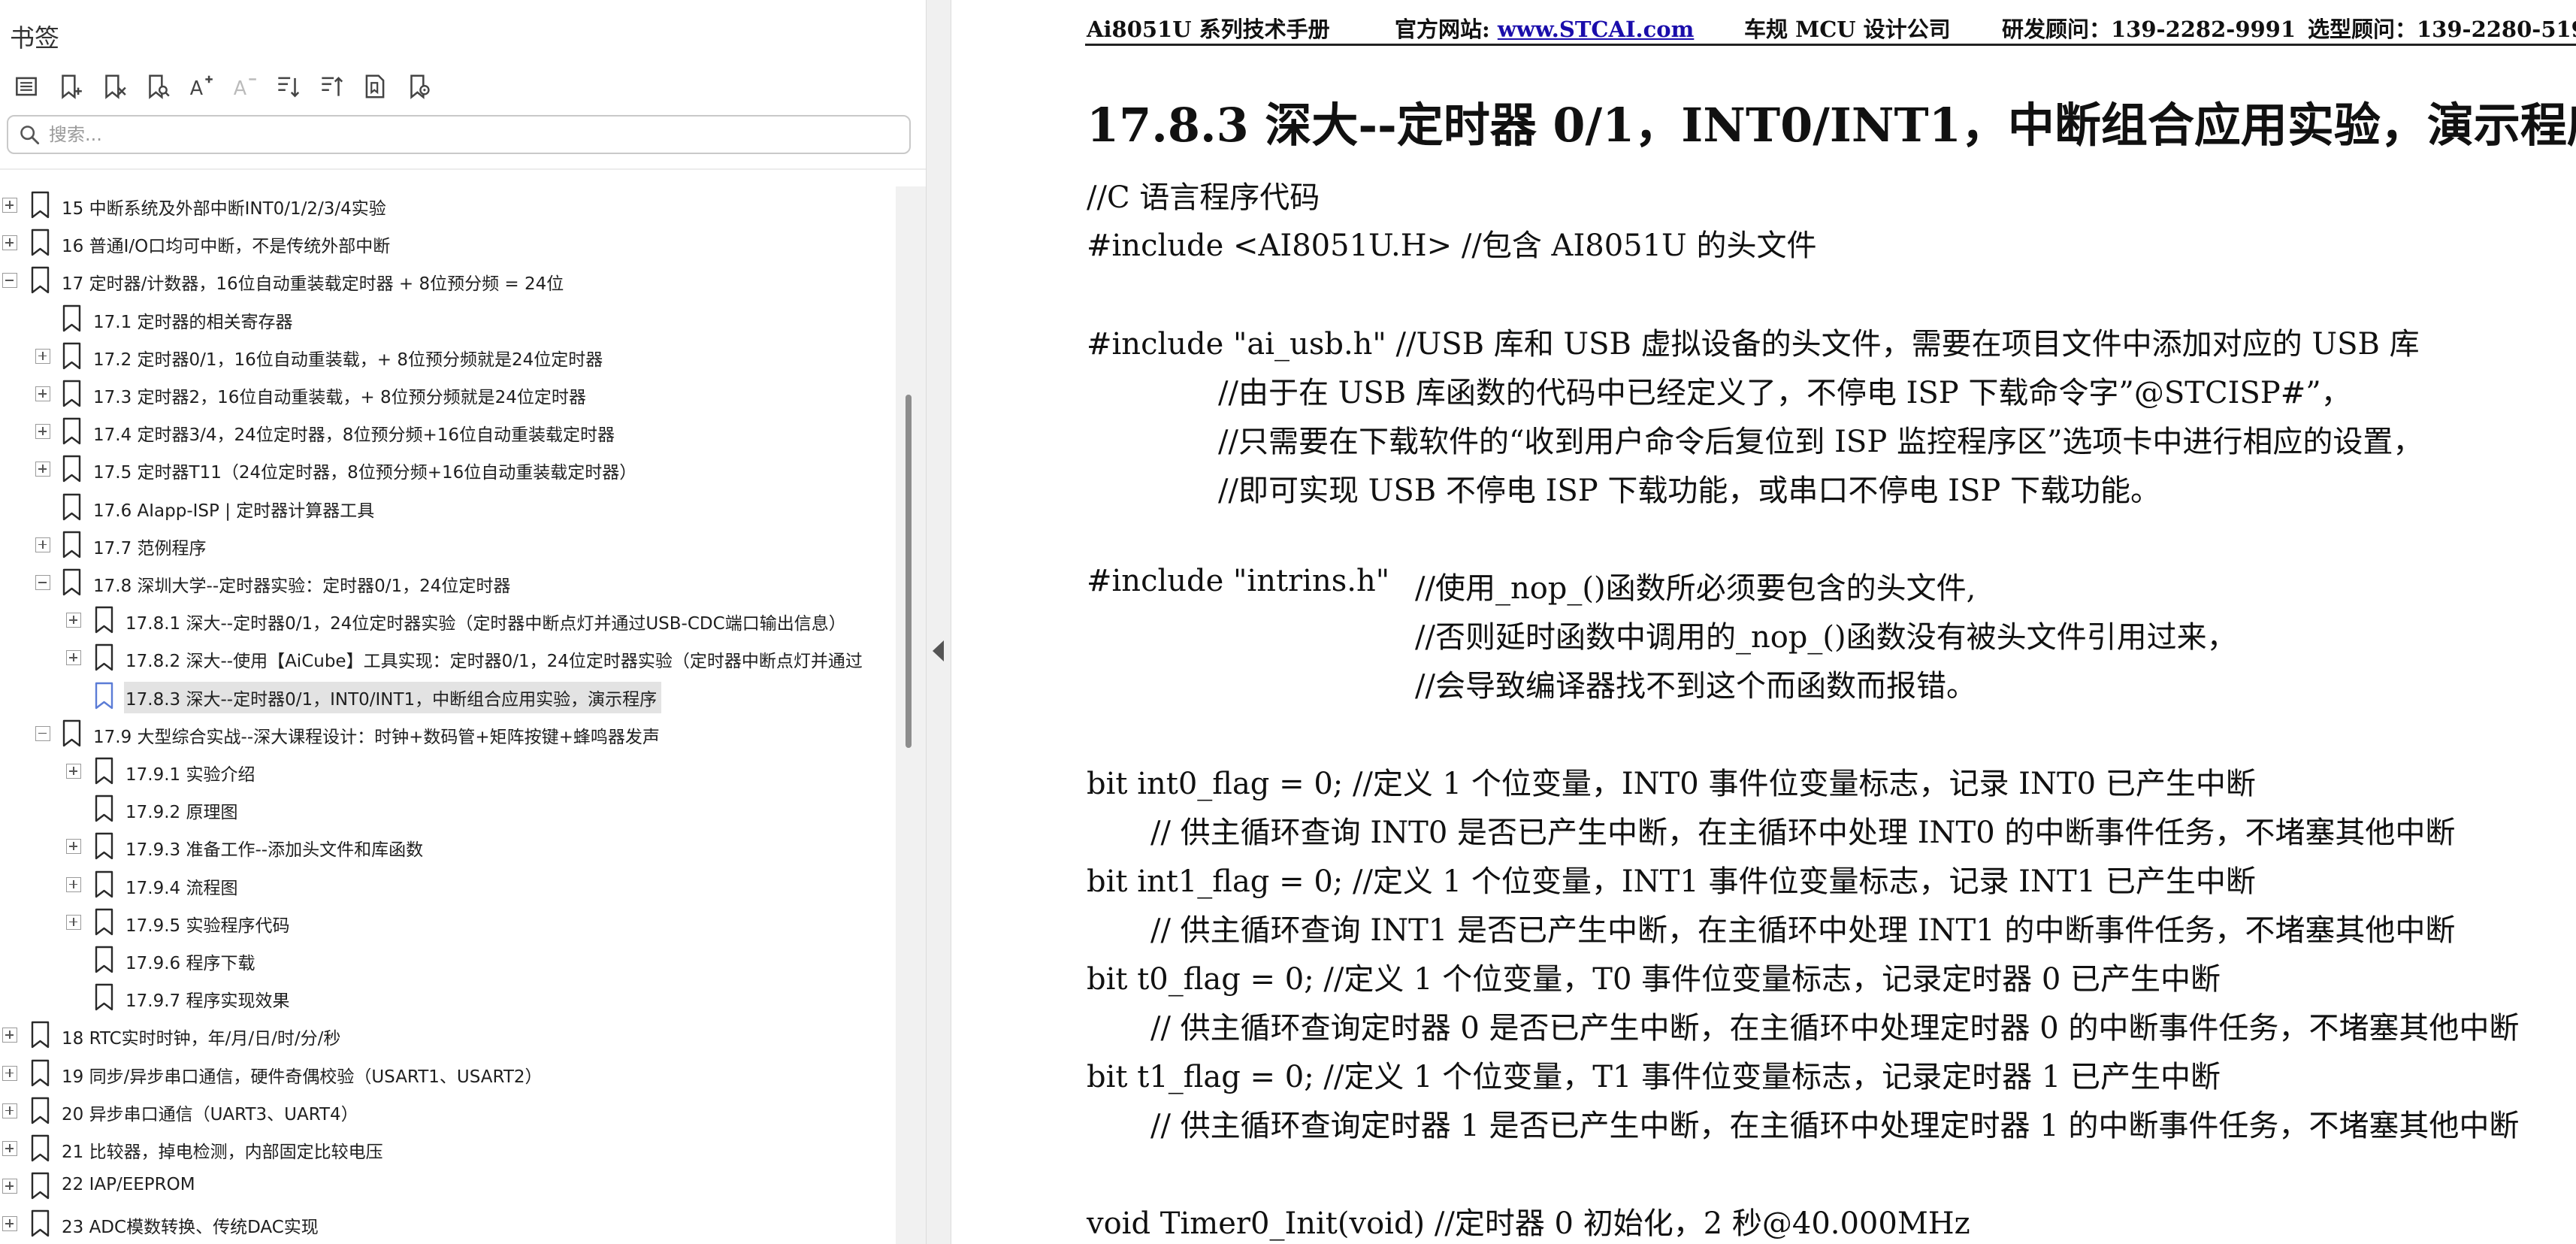 The height and width of the screenshot is (1244, 2576). I want to click on code-line: #include "intrins.h", so click(1239, 581).